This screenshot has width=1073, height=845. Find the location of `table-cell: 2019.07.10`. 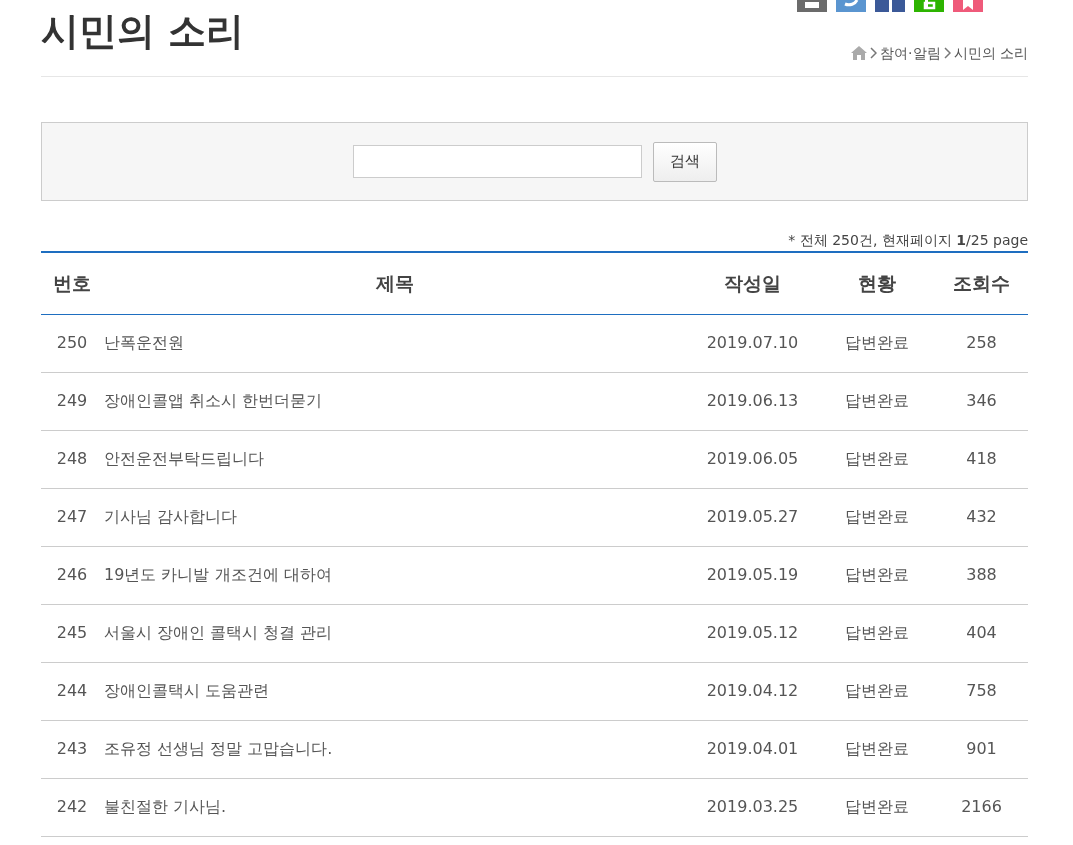

table-cell: 2019.07.10 is located at coordinates (752, 343).